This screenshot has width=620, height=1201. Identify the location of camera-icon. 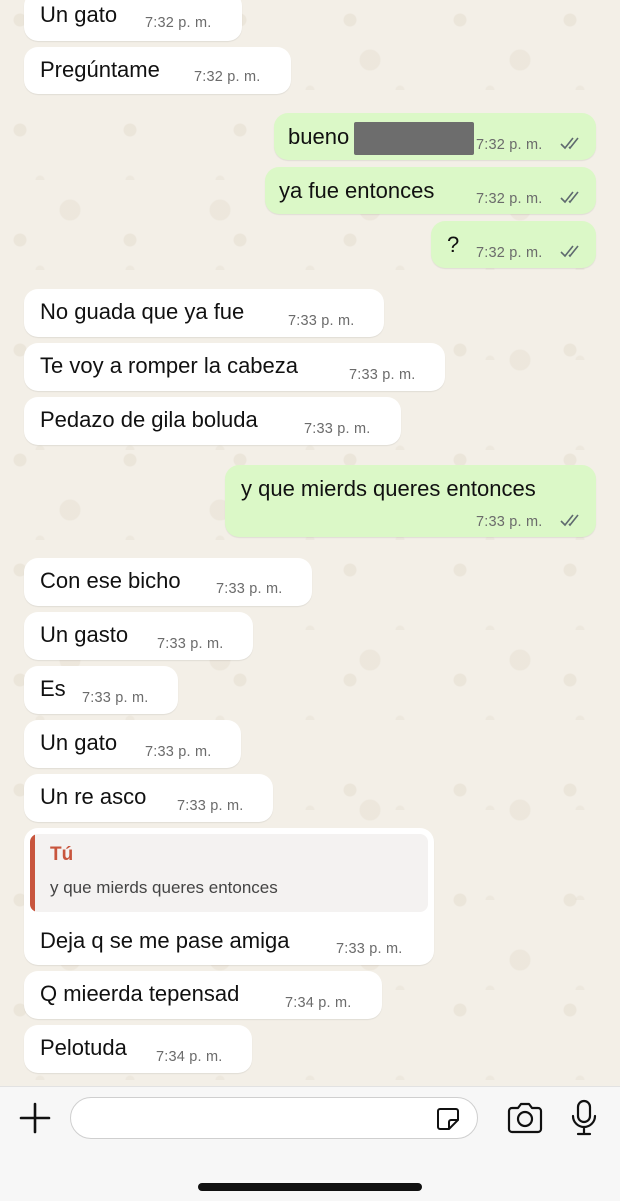
(525, 1118).